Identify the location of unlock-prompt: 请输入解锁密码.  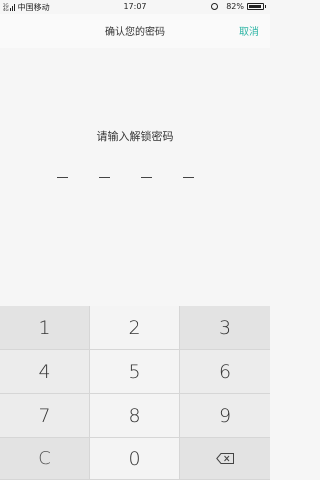
(135, 136).